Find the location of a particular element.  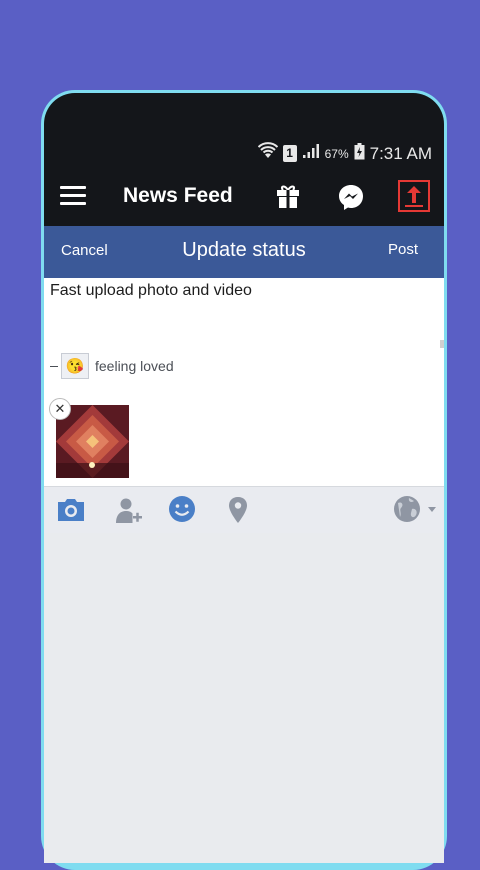

gift-icon is located at coordinates (288, 197).